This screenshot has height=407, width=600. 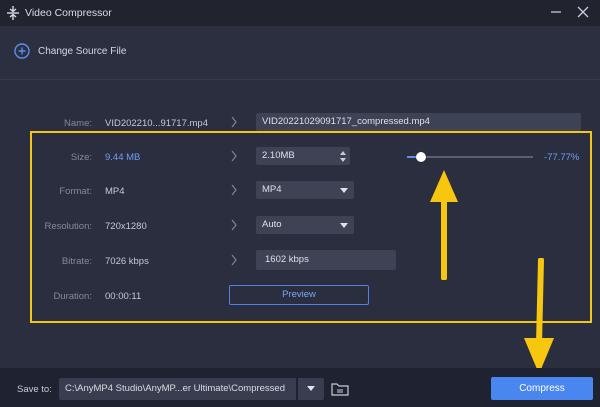 I want to click on preview-button: Preview, so click(x=299, y=295).